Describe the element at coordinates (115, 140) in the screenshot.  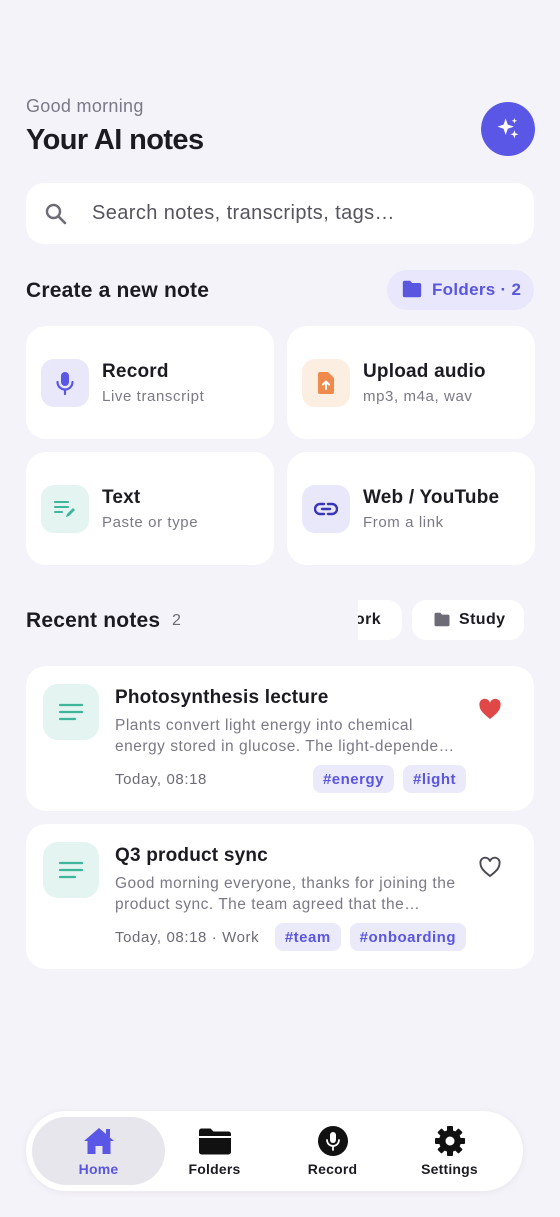
I see `page-title: Your AI notes` at that location.